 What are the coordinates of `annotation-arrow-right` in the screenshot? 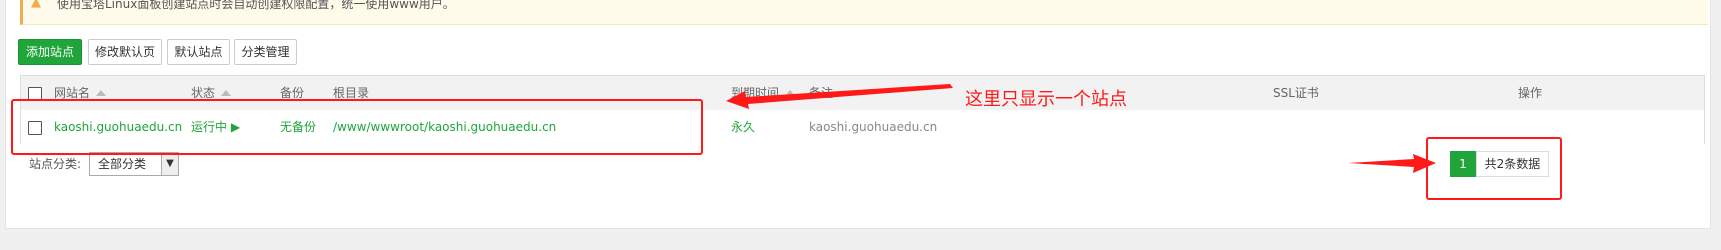 It's located at (1392, 163).